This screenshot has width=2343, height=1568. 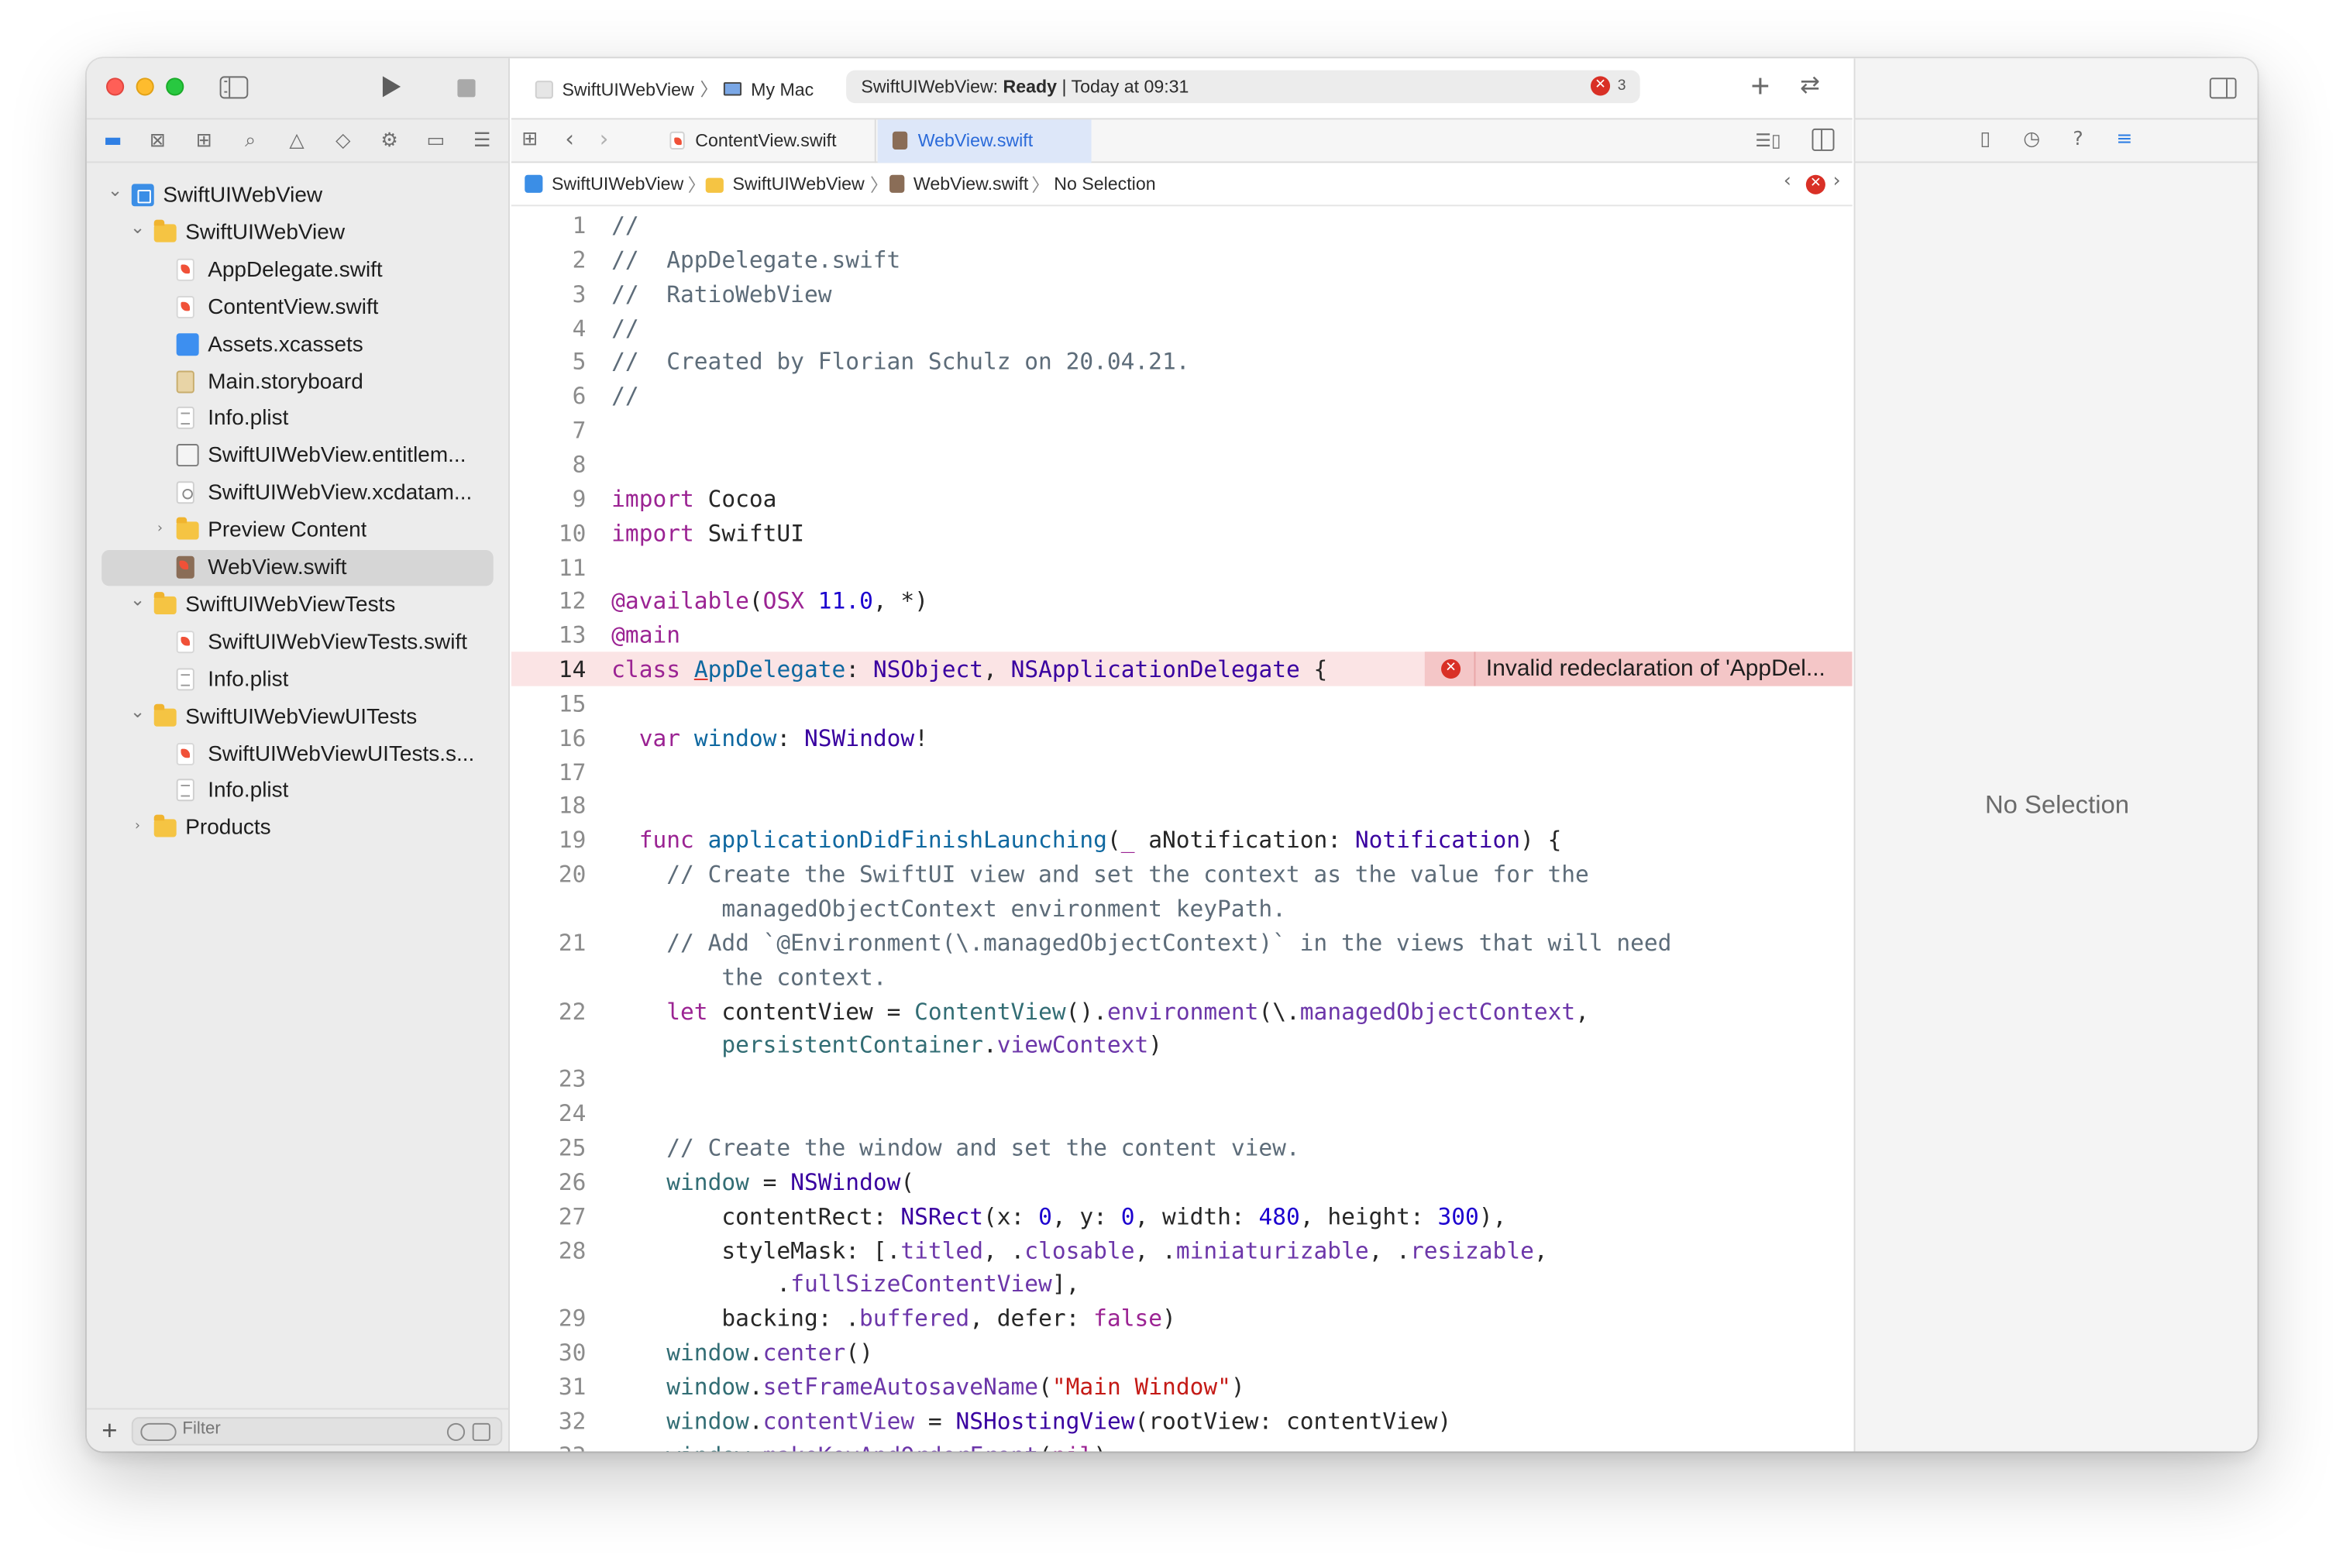 I want to click on tree-item: ContentView.swift, so click(x=297, y=307).